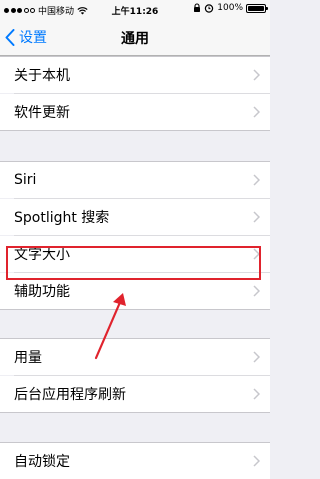 Image resolution: width=320 pixels, height=479 pixels. I want to click on battery-percent: 100%, so click(230, 8).